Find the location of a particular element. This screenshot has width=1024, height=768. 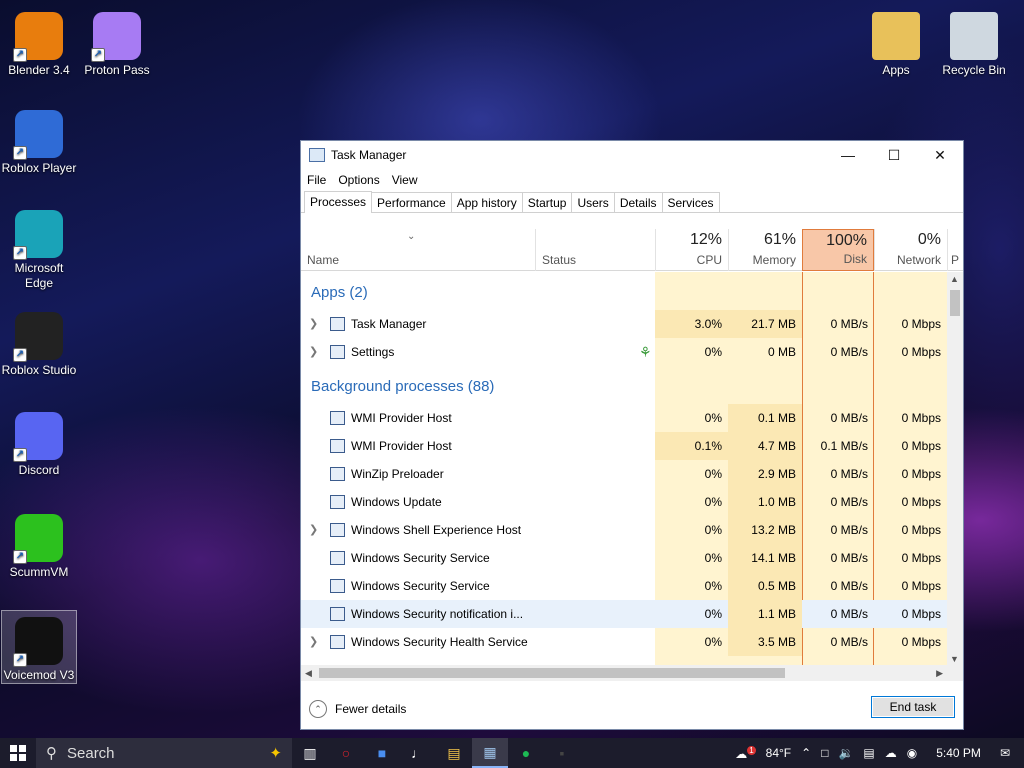

disk-label: Disk is located at coordinates (855, 259).